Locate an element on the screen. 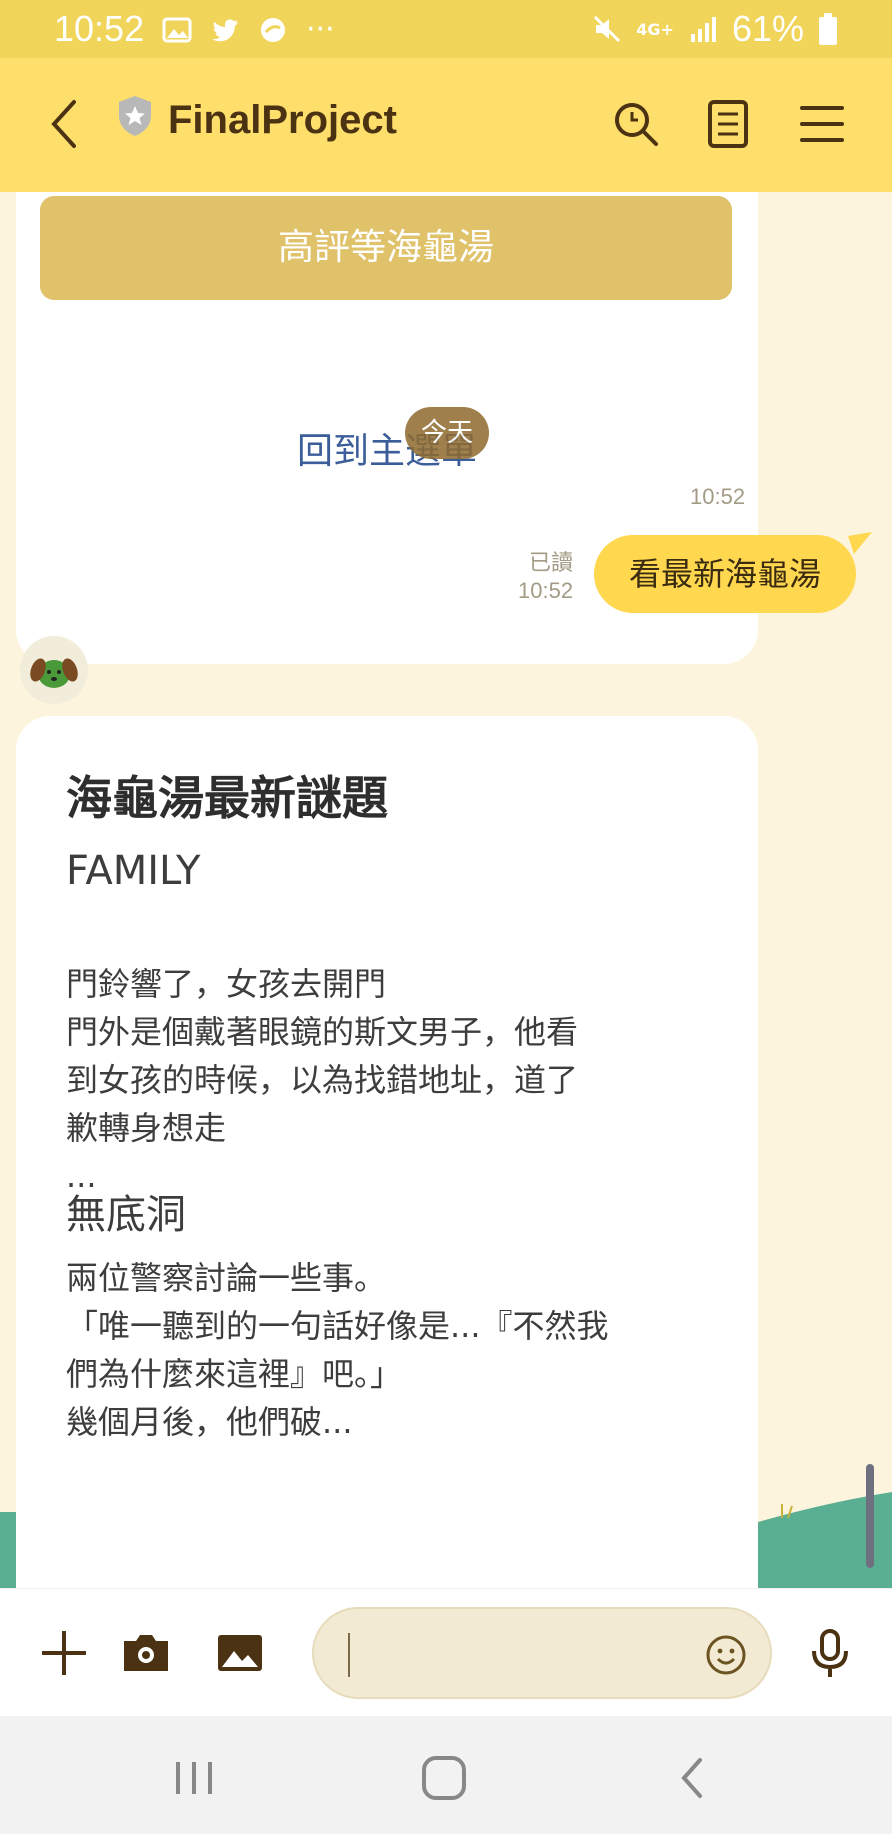 The width and height of the screenshot is (892, 1834). puzzle-title: 無底洞 is located at coordinates (126, 1211).